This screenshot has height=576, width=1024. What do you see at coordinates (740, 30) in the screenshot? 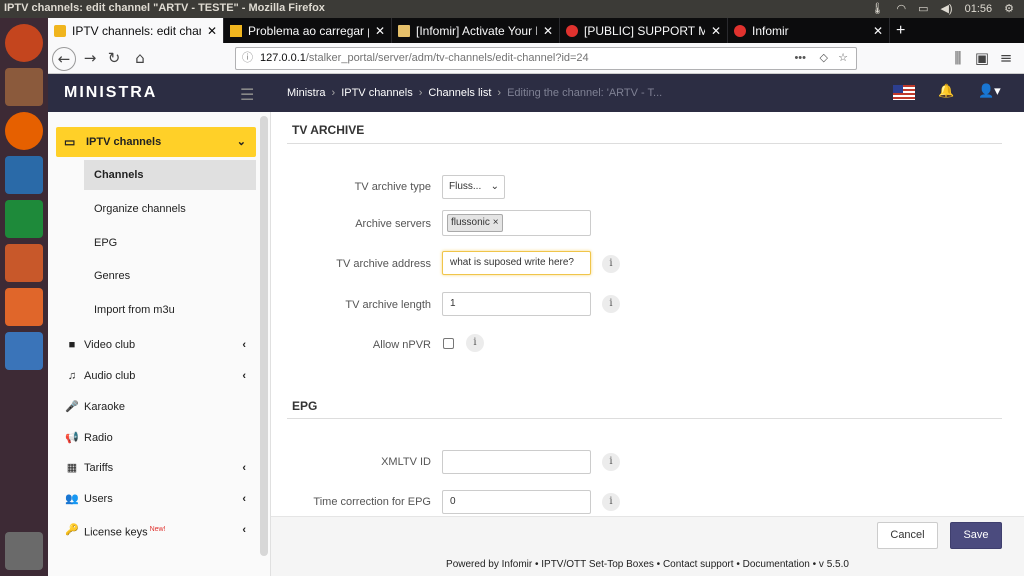
I see `infomir-favicon` at bounding box center [740, 30].